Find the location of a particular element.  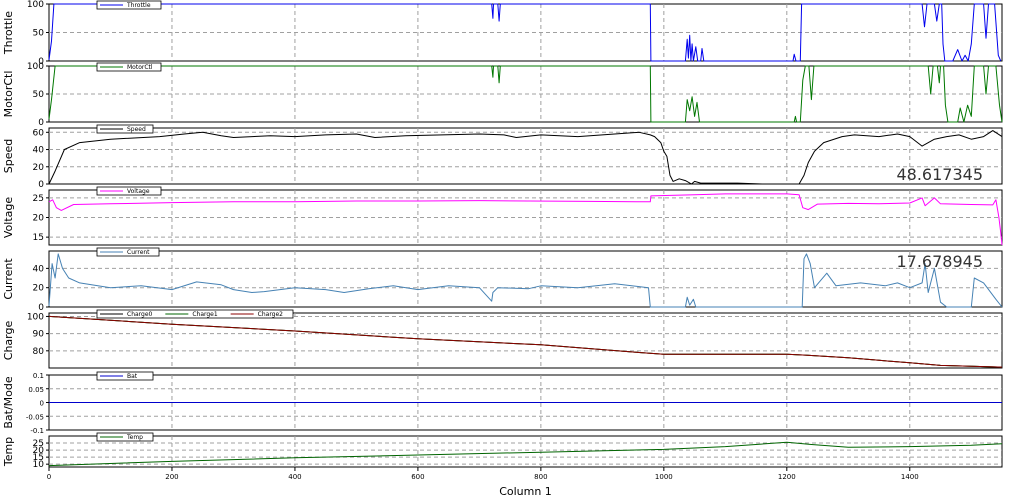

x-tick-label: 600 is located at coordinates (417, 477).